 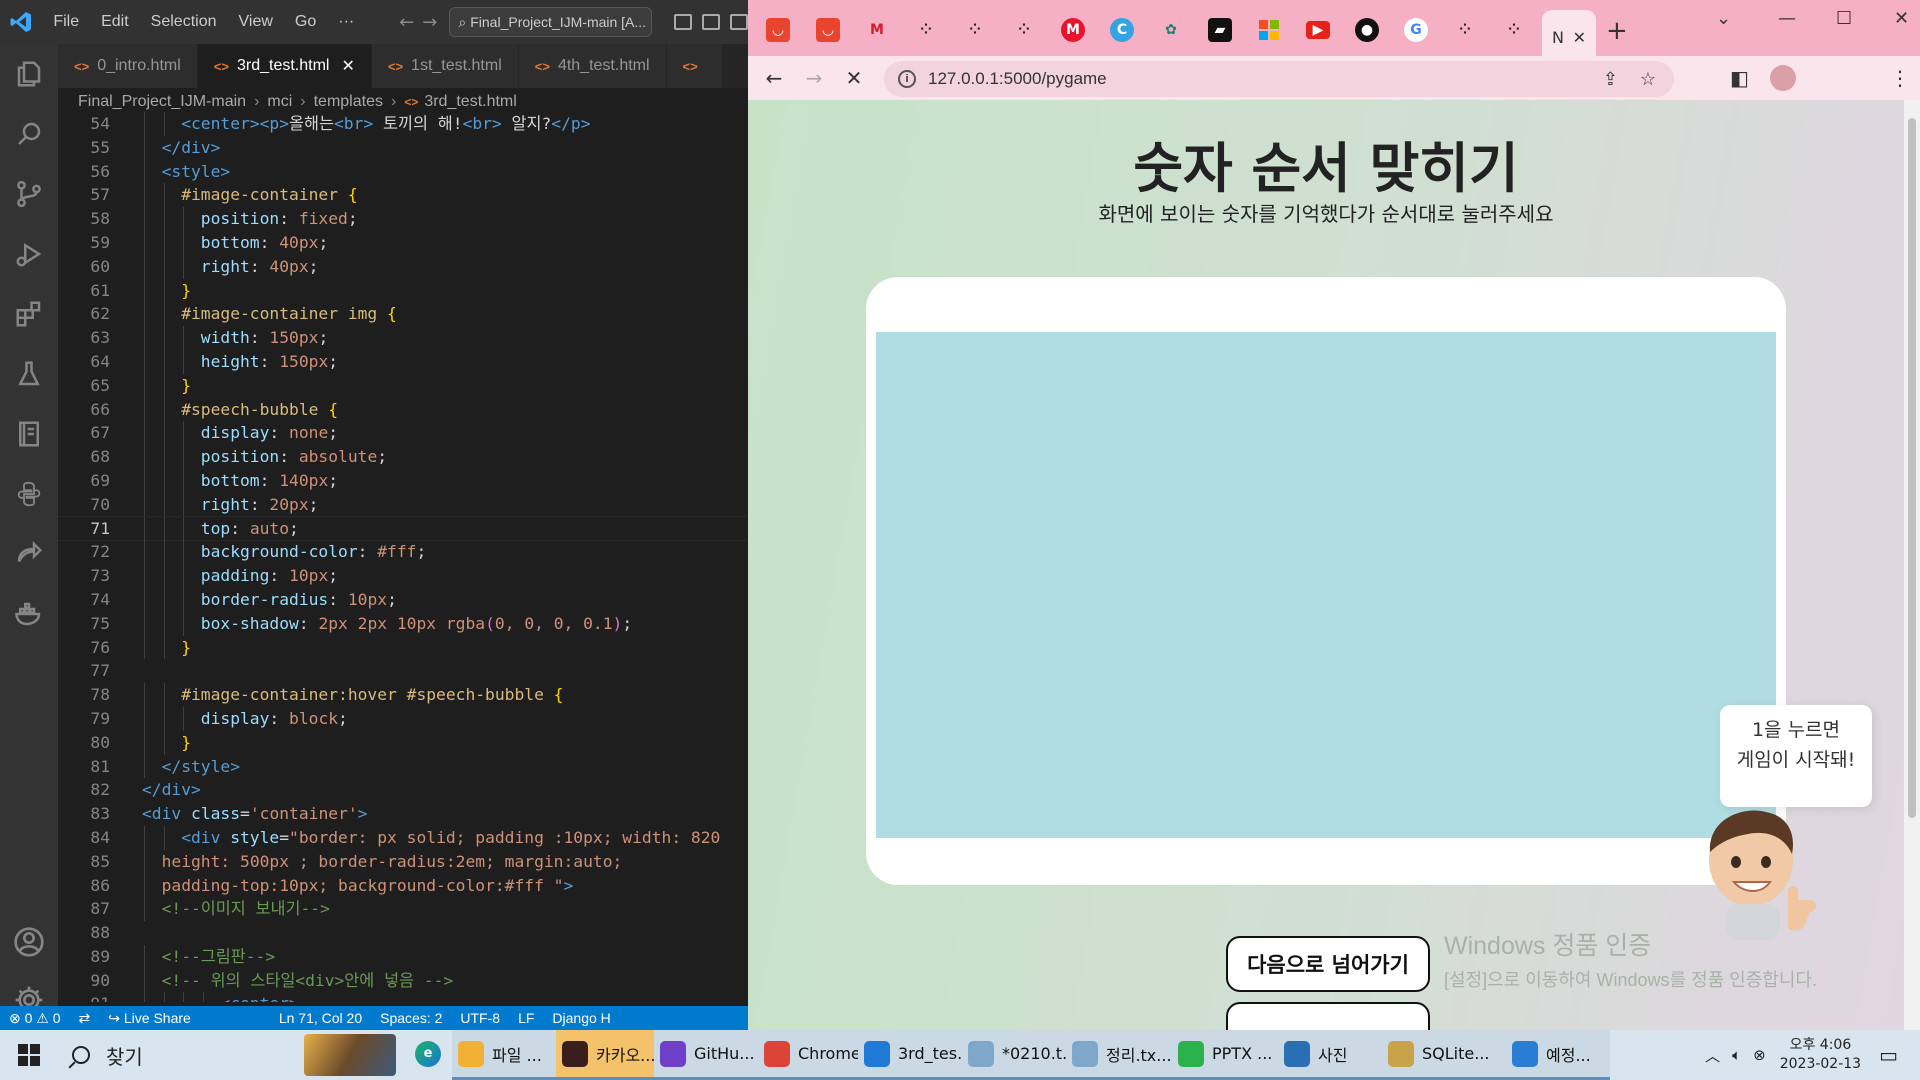 What do you see at coordinates (305, 22) in the screenshot?
I see `menu-go: Go` at bounding box center [305, 22].